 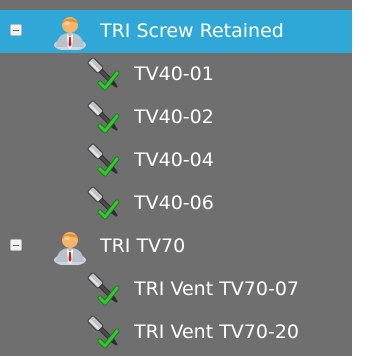 I want to click on tree-group-tri-screw-retained: TRI Screw Retained, so click(x=176, y=31).